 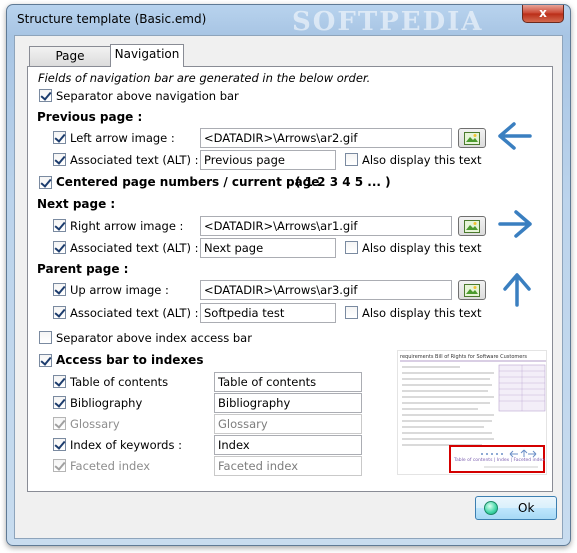 What do you see at coordinates (59, 137) in the screenshot?
I see `left-arrow-checkbox` at bounding box center [59, 137].